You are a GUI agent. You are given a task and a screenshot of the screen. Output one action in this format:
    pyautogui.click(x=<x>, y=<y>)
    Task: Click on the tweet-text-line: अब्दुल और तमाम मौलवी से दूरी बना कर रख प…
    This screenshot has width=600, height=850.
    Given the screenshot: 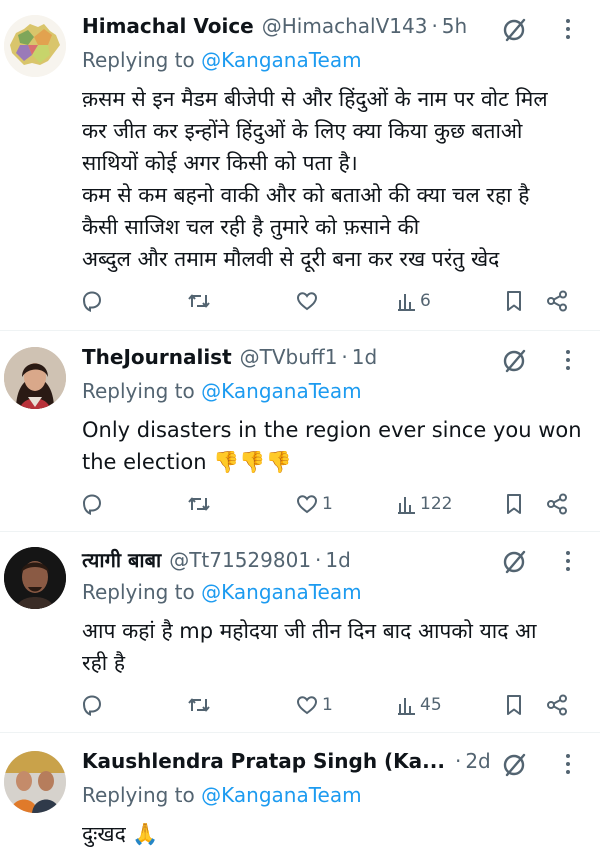 What is the action you would take?
    pyautogui.click(x=291, y=259)
    